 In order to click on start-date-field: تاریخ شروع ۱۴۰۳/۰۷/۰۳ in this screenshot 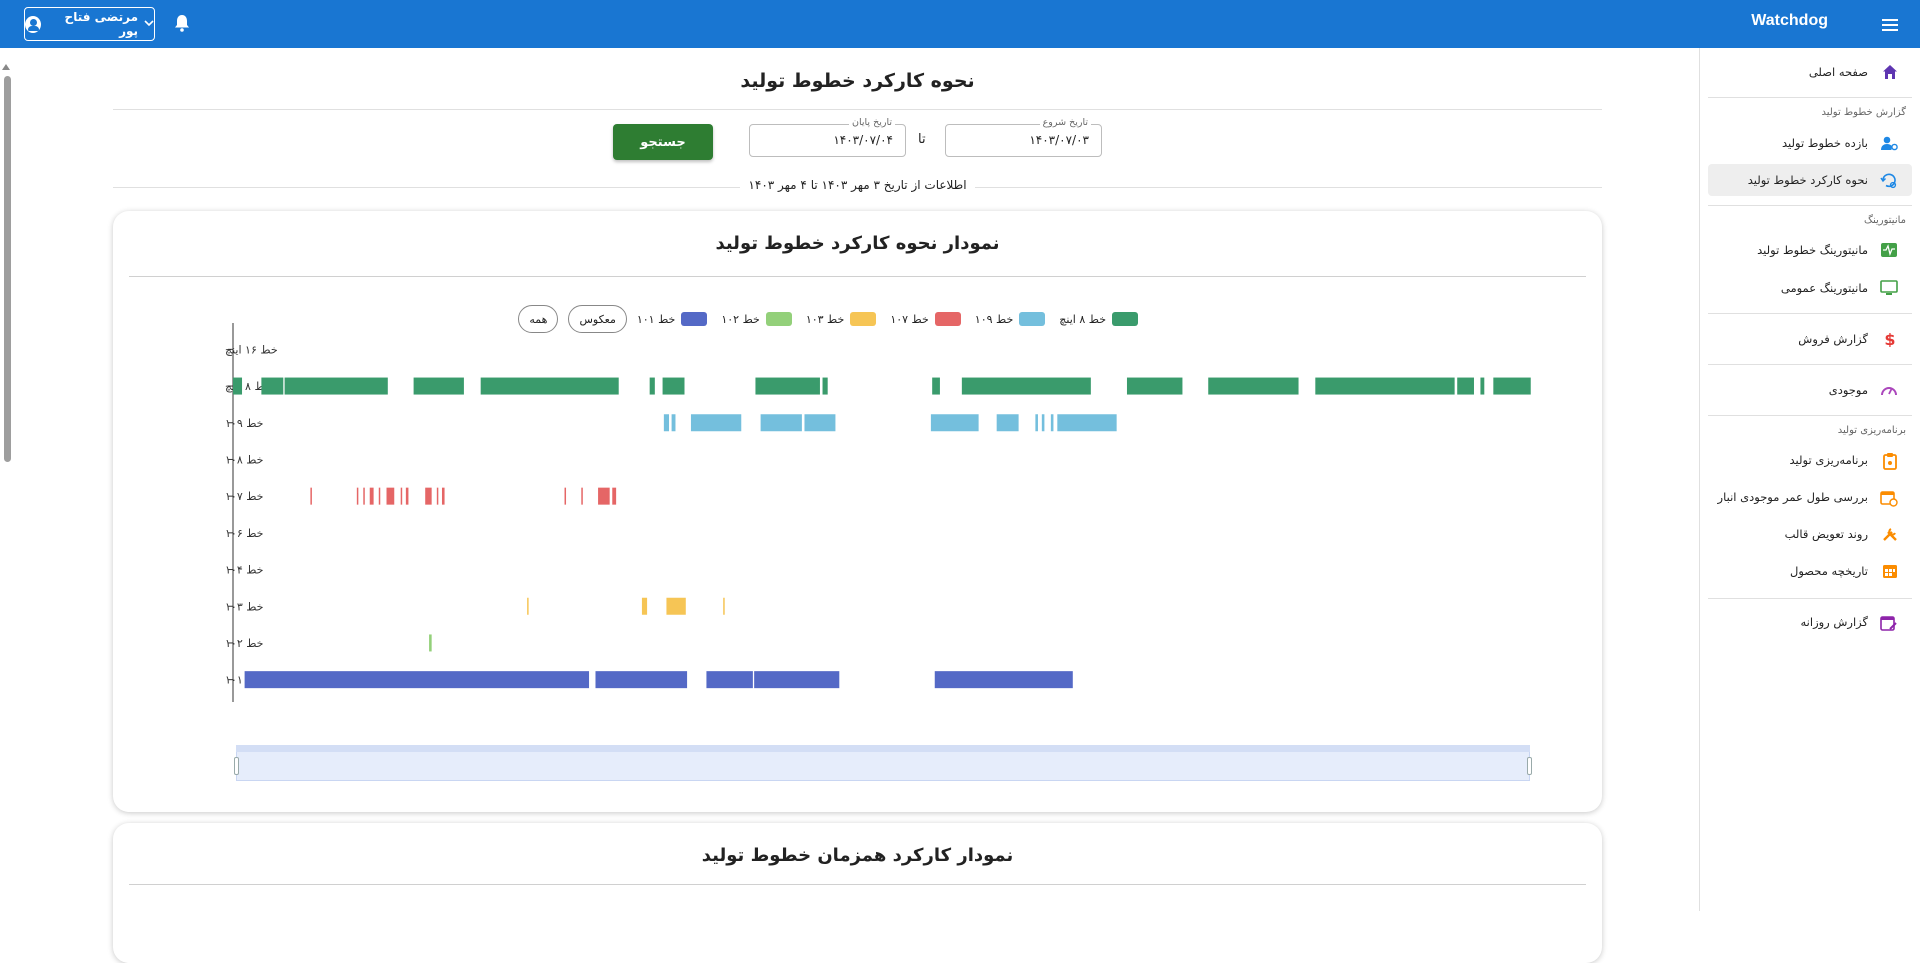, I will do `click(1023, 137)`.